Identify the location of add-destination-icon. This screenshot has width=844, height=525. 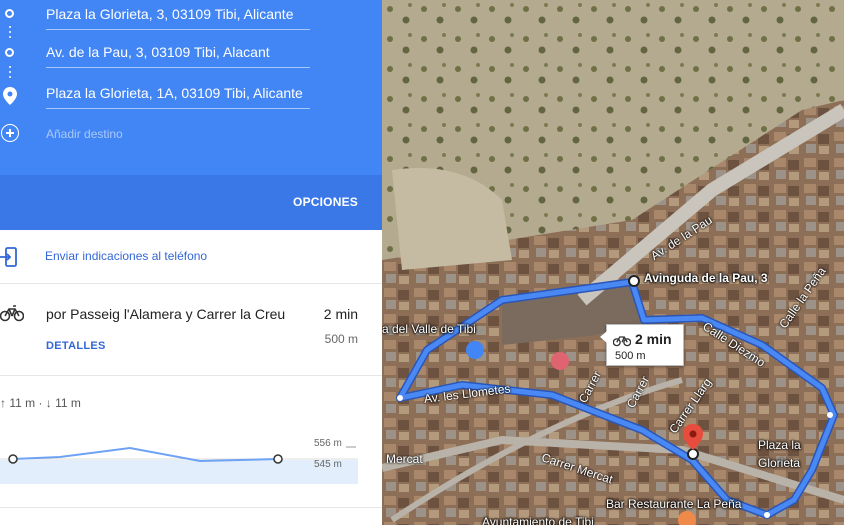
(10, 133).